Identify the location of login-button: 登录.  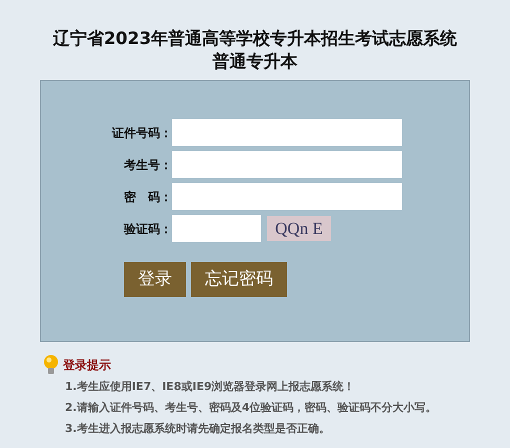
(155, 279).